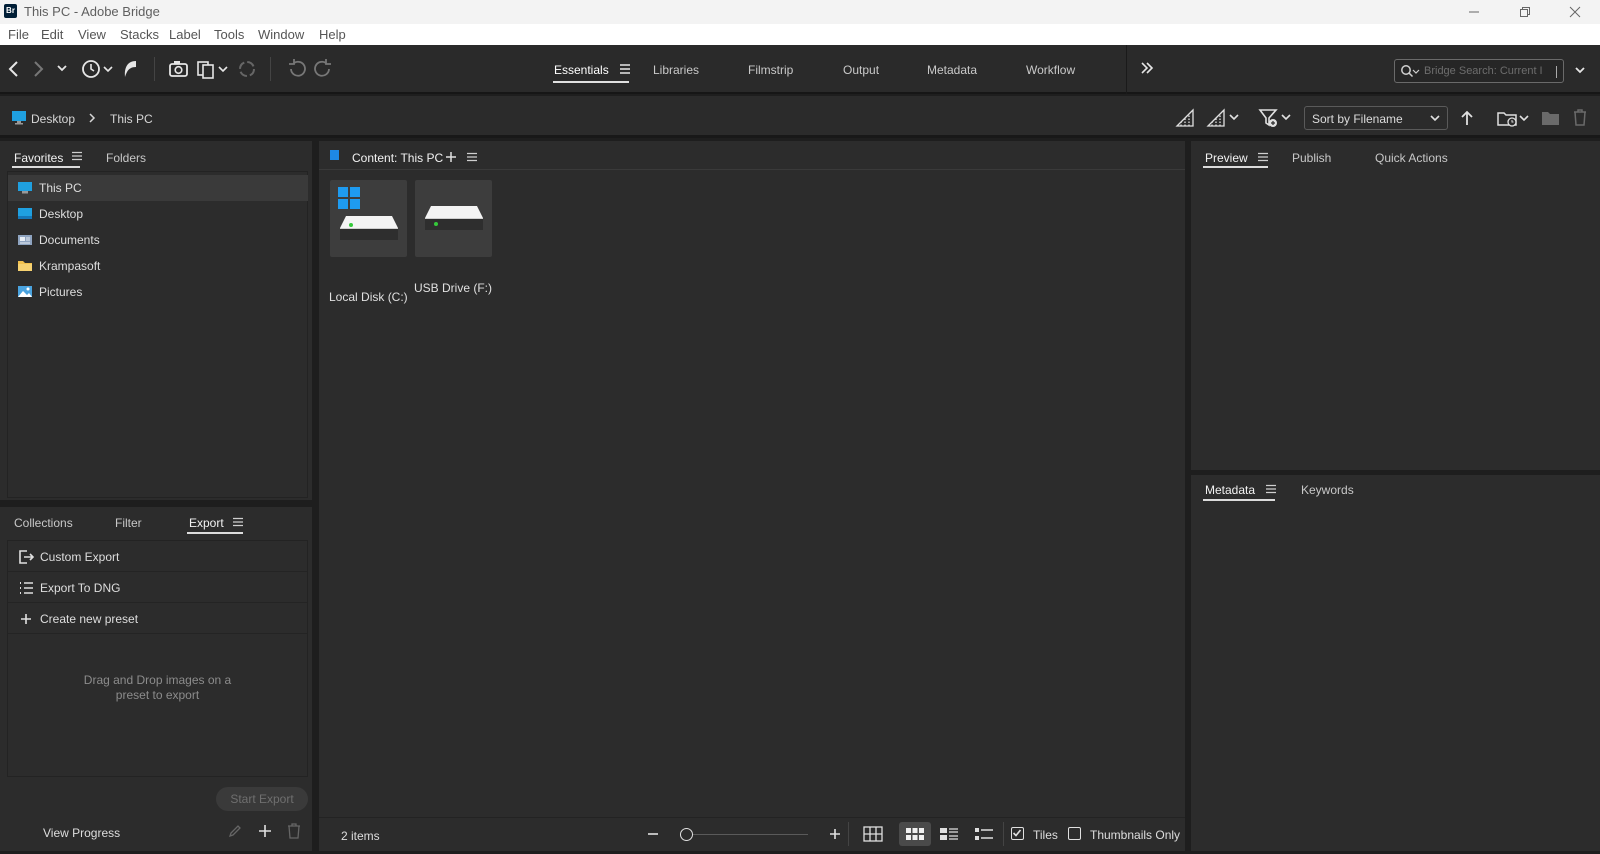  Describe the element at coordinates (126, 158) in the screenshot. I see `tab-folders: Folders` at that location.